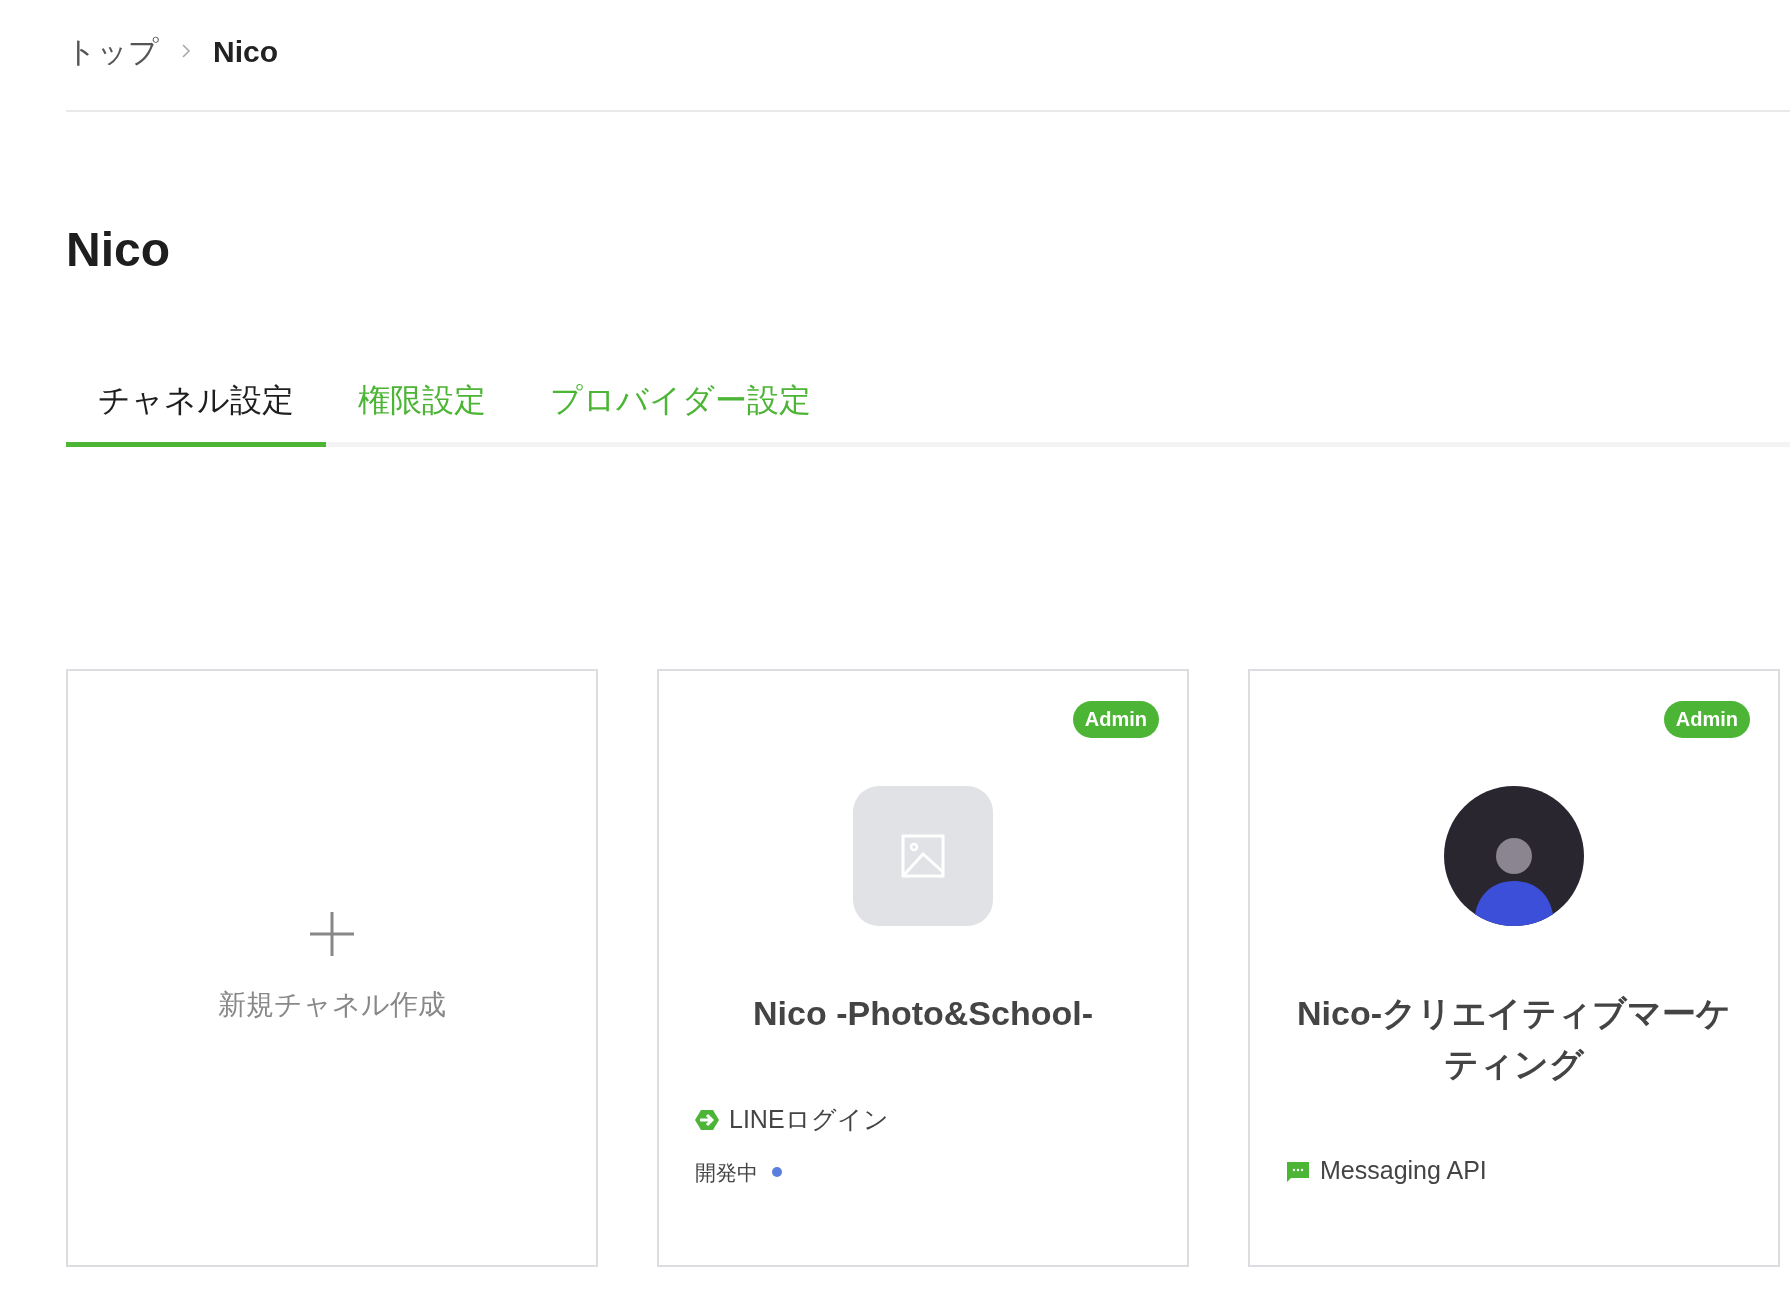 The image size is (1790, 1290). Describe the element at coordinates (923, 1013) in the screenshot. I see `channel-name: Nico -Photo&School-` at that location.